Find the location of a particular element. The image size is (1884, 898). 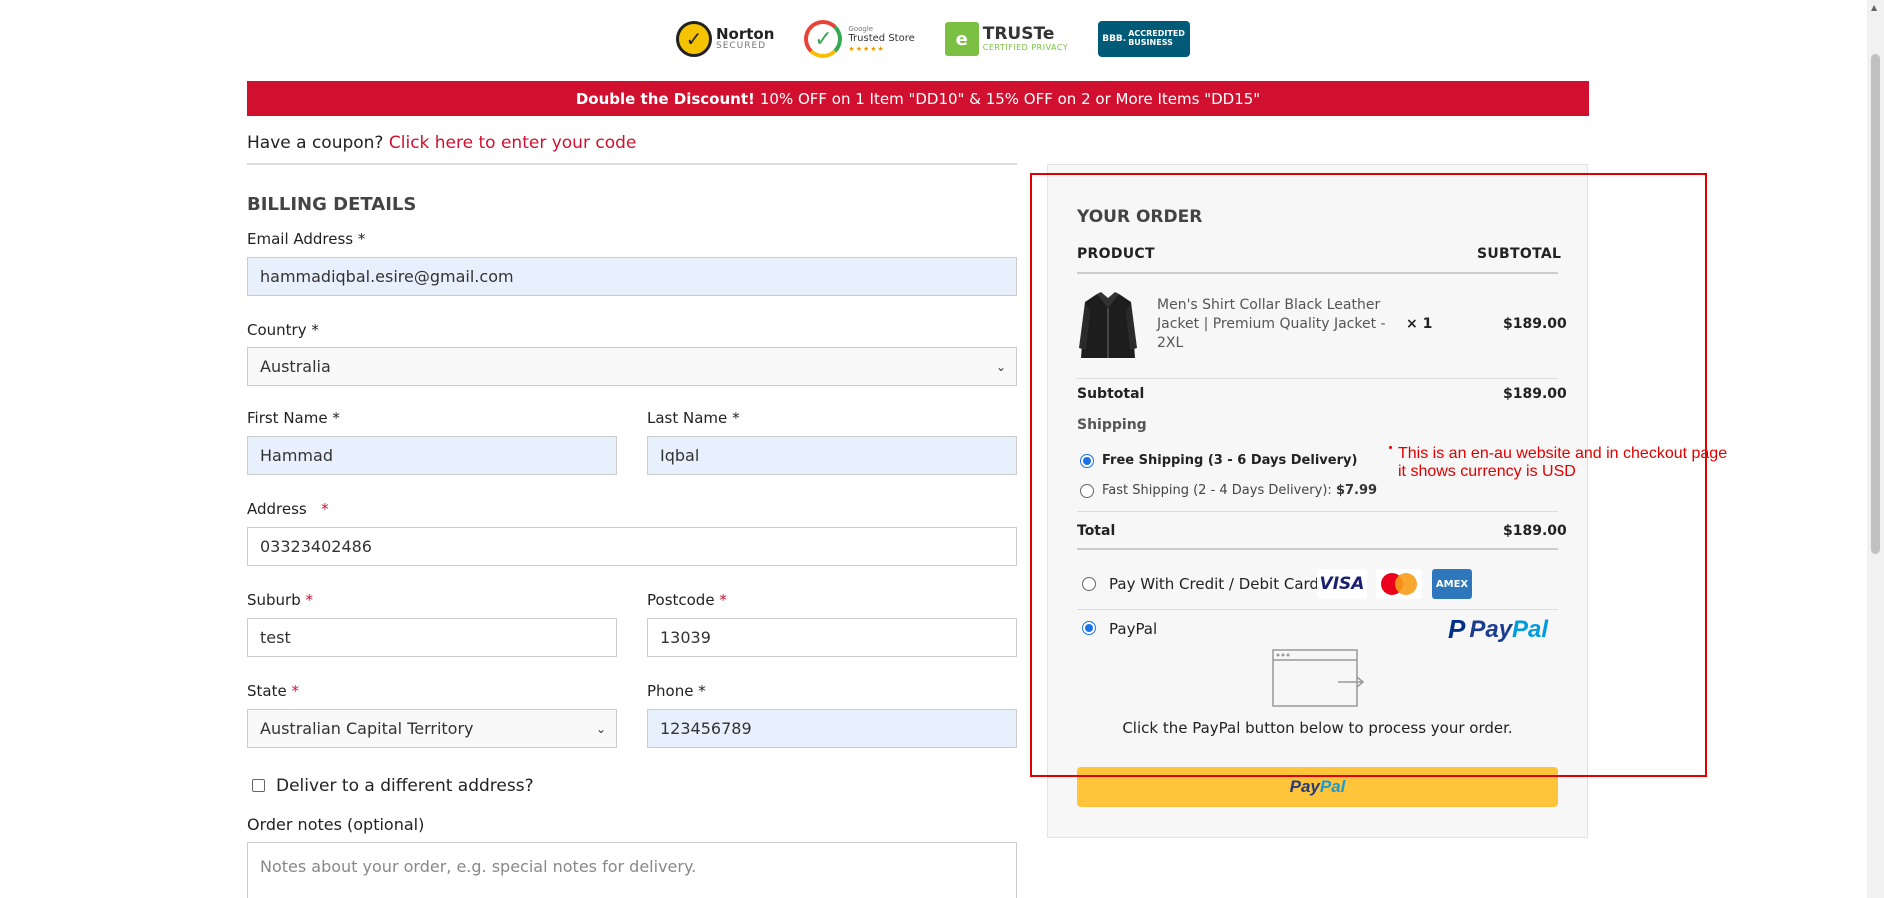

bbb-line1: ACCREDITED is located at coordinates (1156, 34).